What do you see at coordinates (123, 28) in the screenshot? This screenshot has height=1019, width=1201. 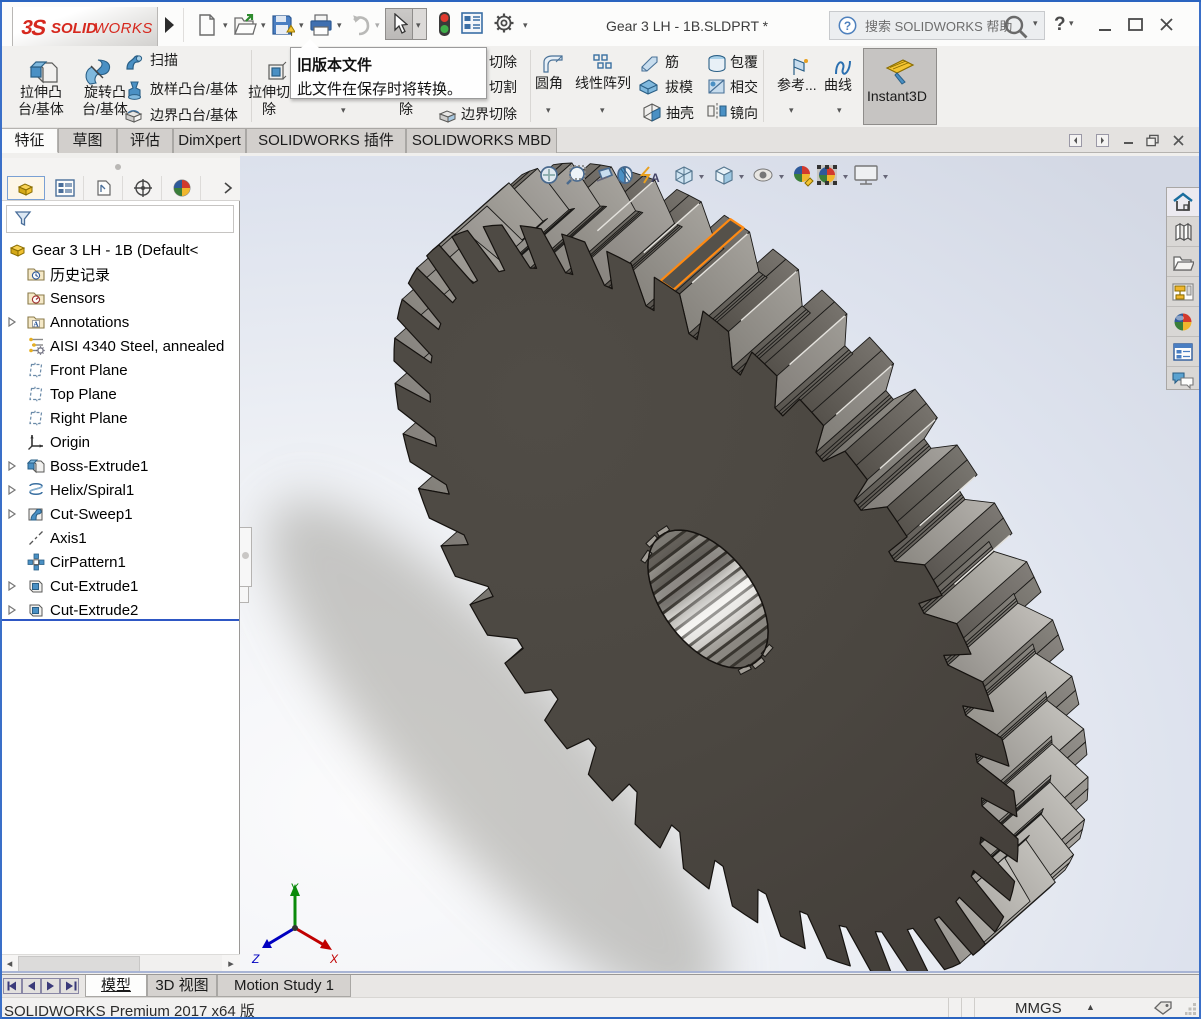 I see `svg-text: WORKS` at bounding box center [123, 28].